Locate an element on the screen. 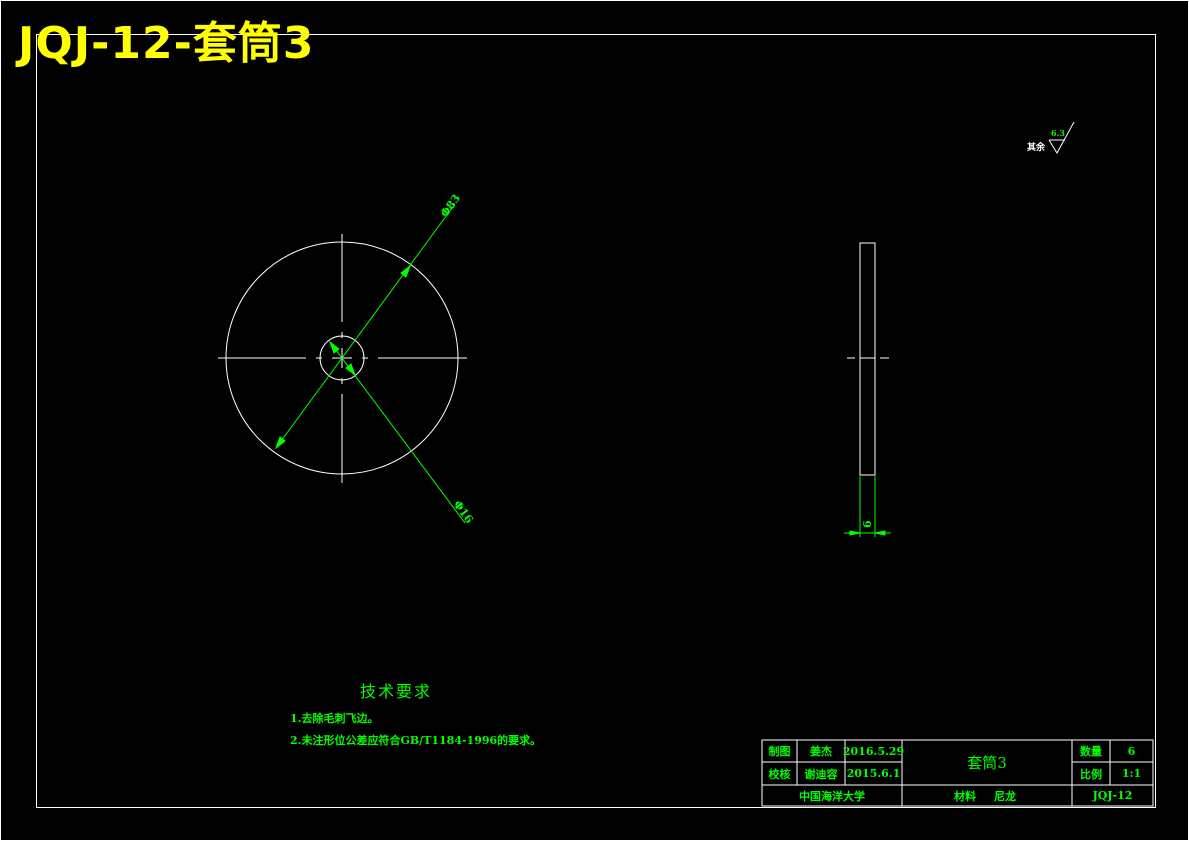  surface-finish-value: 6.3 is located at coordinates (1058, 133).